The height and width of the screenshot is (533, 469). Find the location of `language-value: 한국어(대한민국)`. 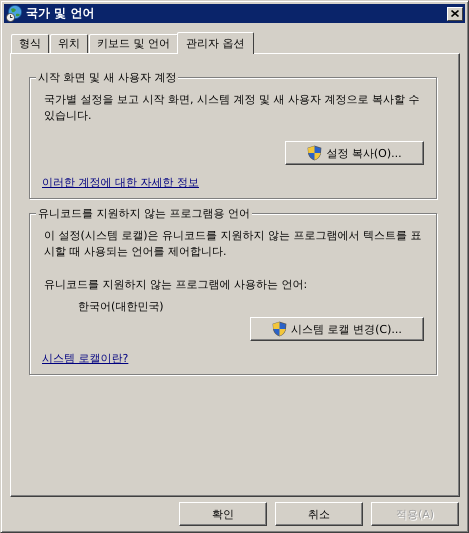

language-value: 한국어(대한민국) is located at coordinates (121, 307).